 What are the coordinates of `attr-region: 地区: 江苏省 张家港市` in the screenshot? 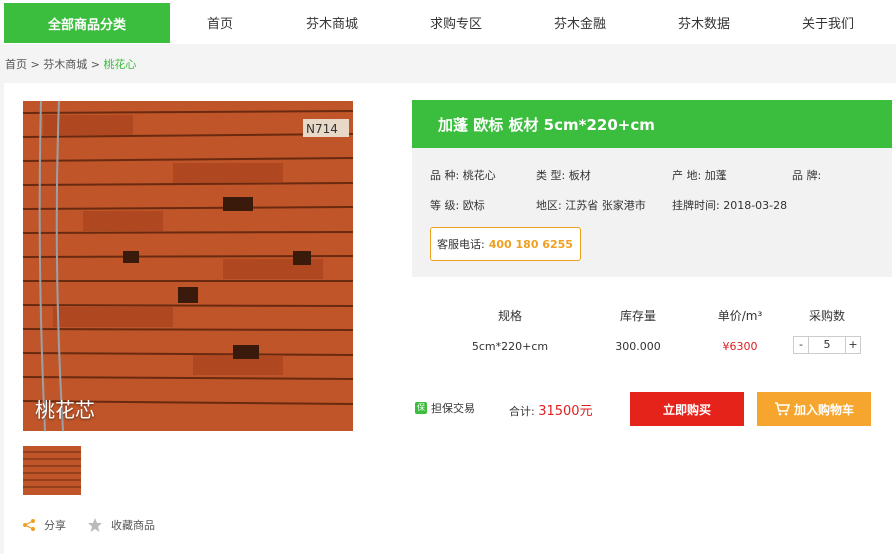 It's located at (591, 205).